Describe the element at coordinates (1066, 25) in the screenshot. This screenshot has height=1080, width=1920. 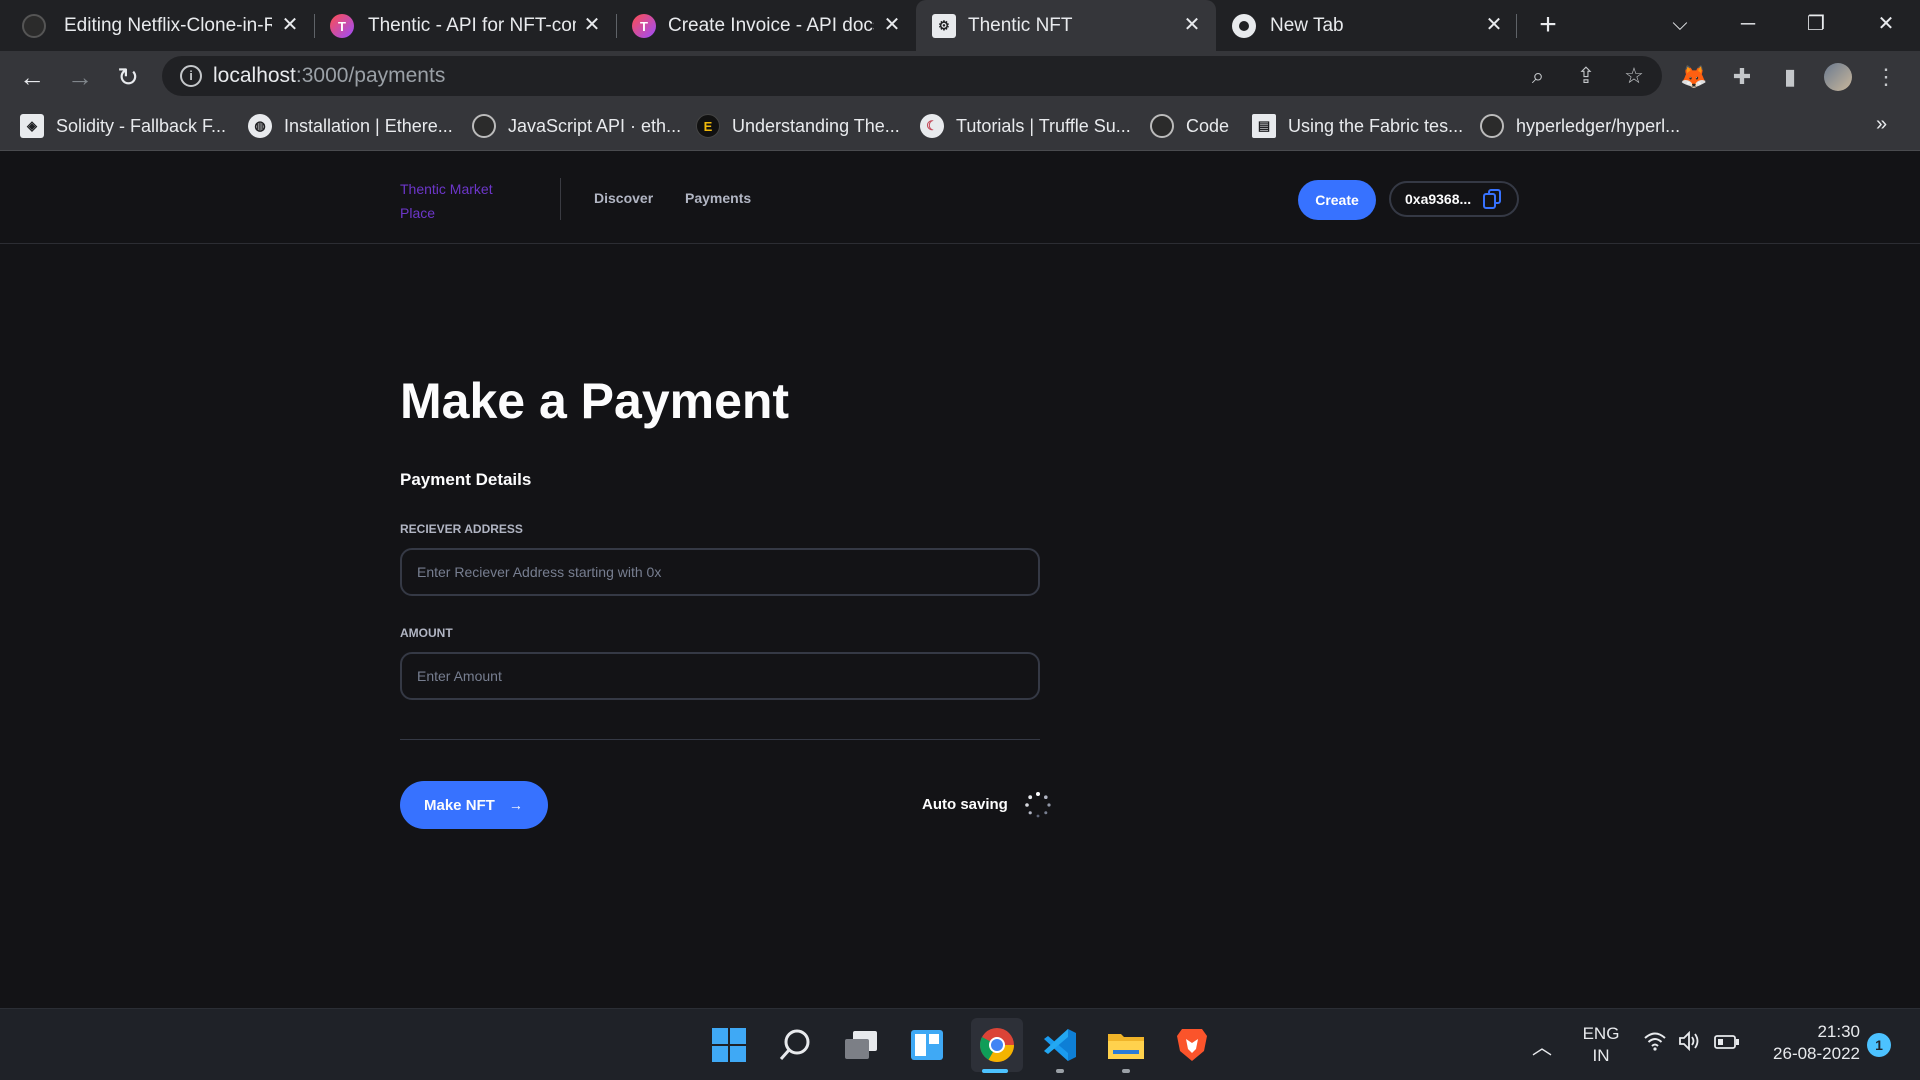
I see `tab-thentic-nft: ⚙ Thentic NFT ✕` at that location.